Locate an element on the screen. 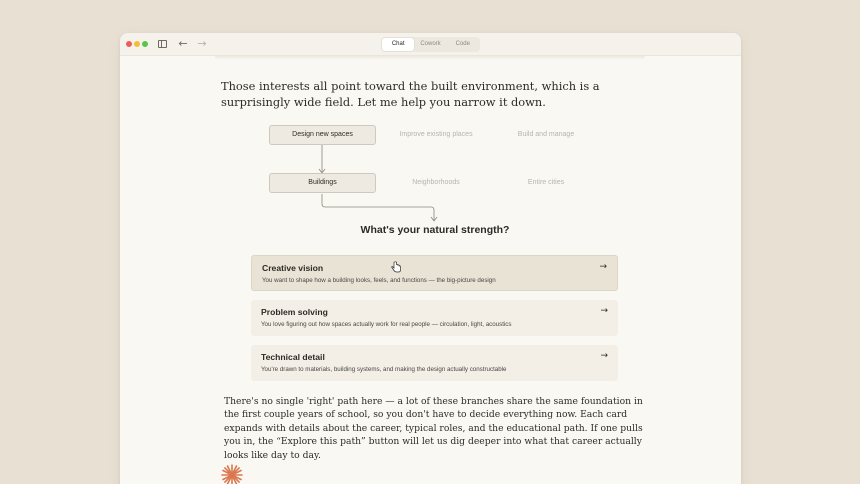  tree-node-build-and-manage: Build and manage is located at coordinates (546, 135).